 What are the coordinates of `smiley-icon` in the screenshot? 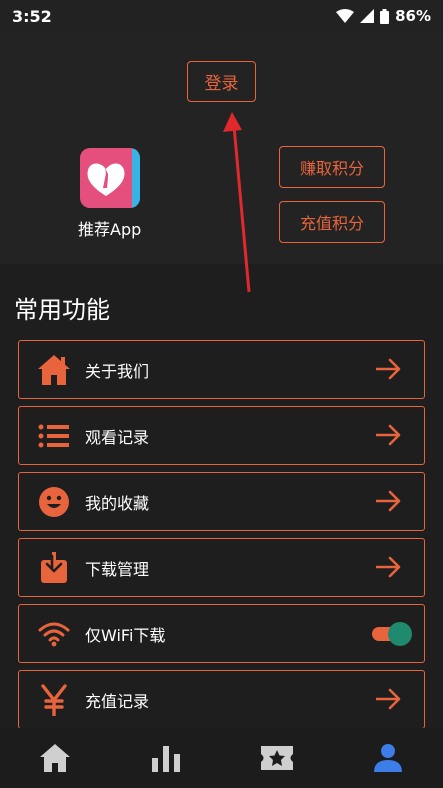 It's located at (54, 502).